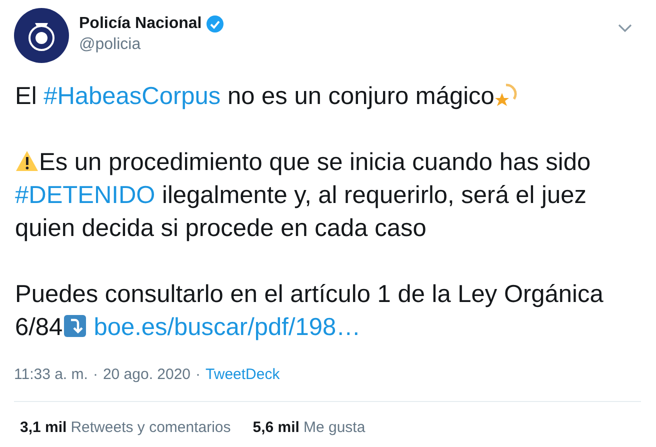 The width and height of the screenshot is (656, 447). I want to click on star-icon, so click(506, 95).